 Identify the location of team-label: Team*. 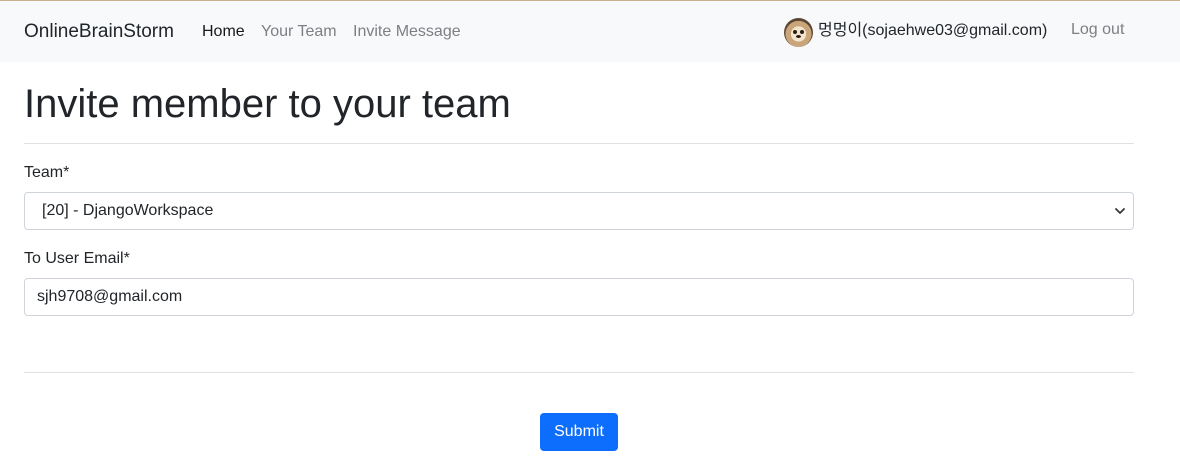
(47, 172).